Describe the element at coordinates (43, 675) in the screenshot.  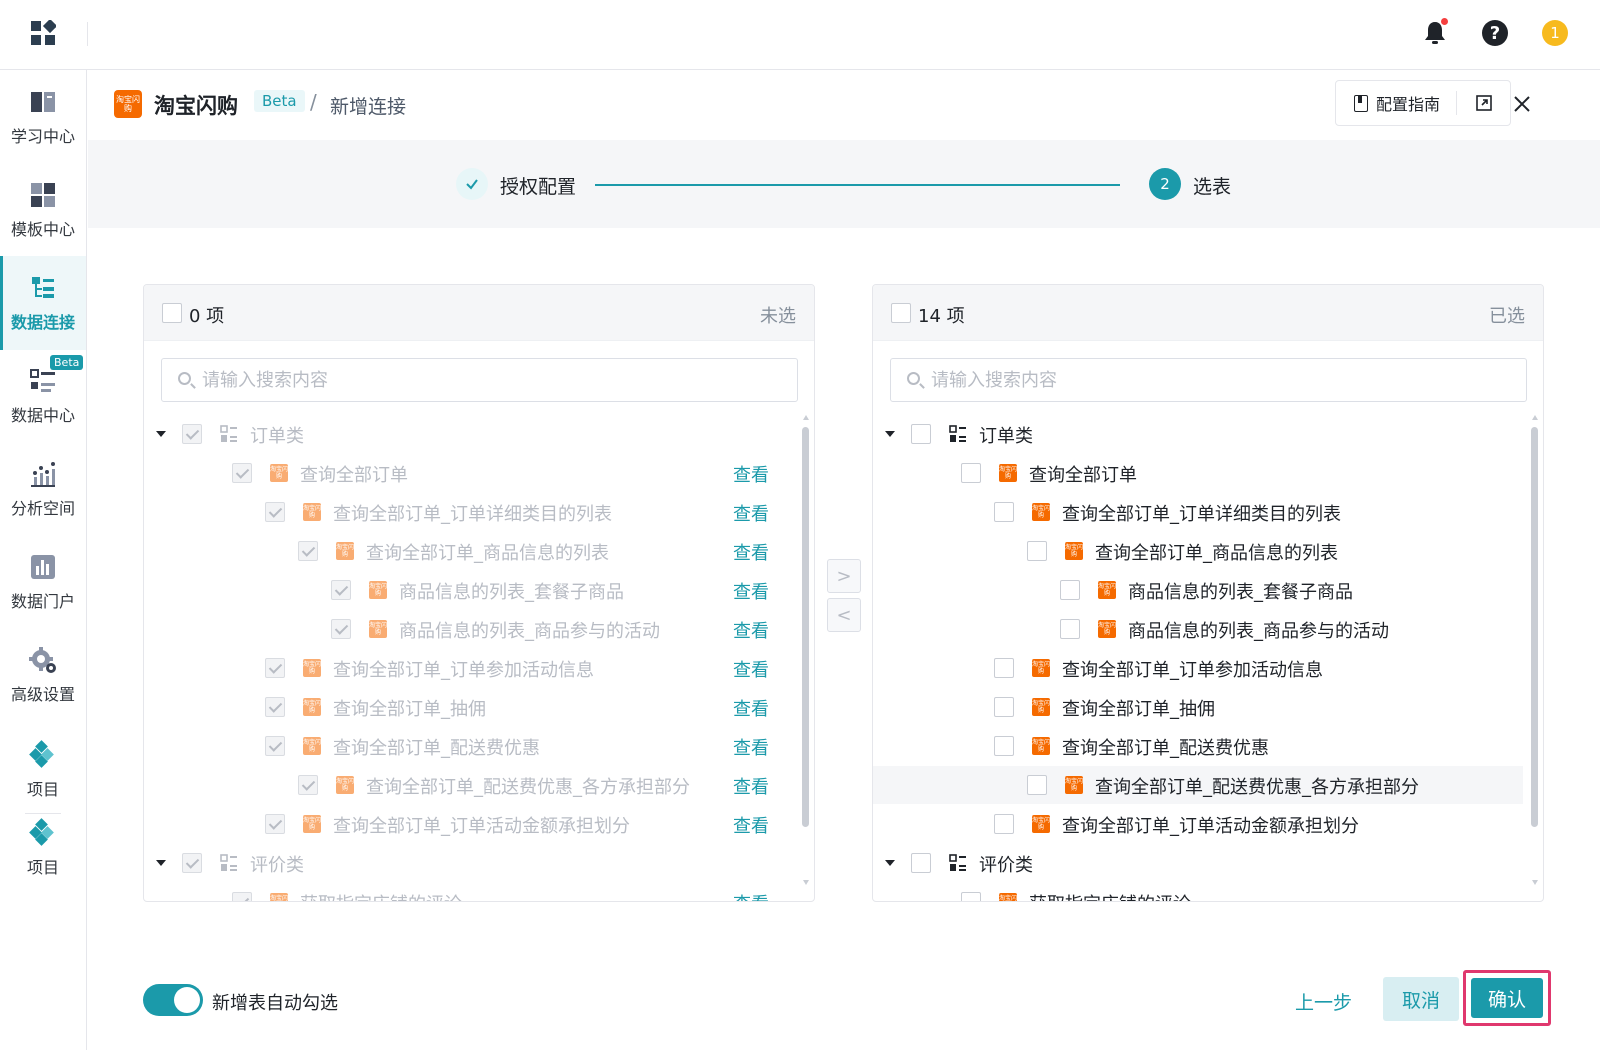
I see `sidebar-item-advanced-settings: 高级设置` at that location.